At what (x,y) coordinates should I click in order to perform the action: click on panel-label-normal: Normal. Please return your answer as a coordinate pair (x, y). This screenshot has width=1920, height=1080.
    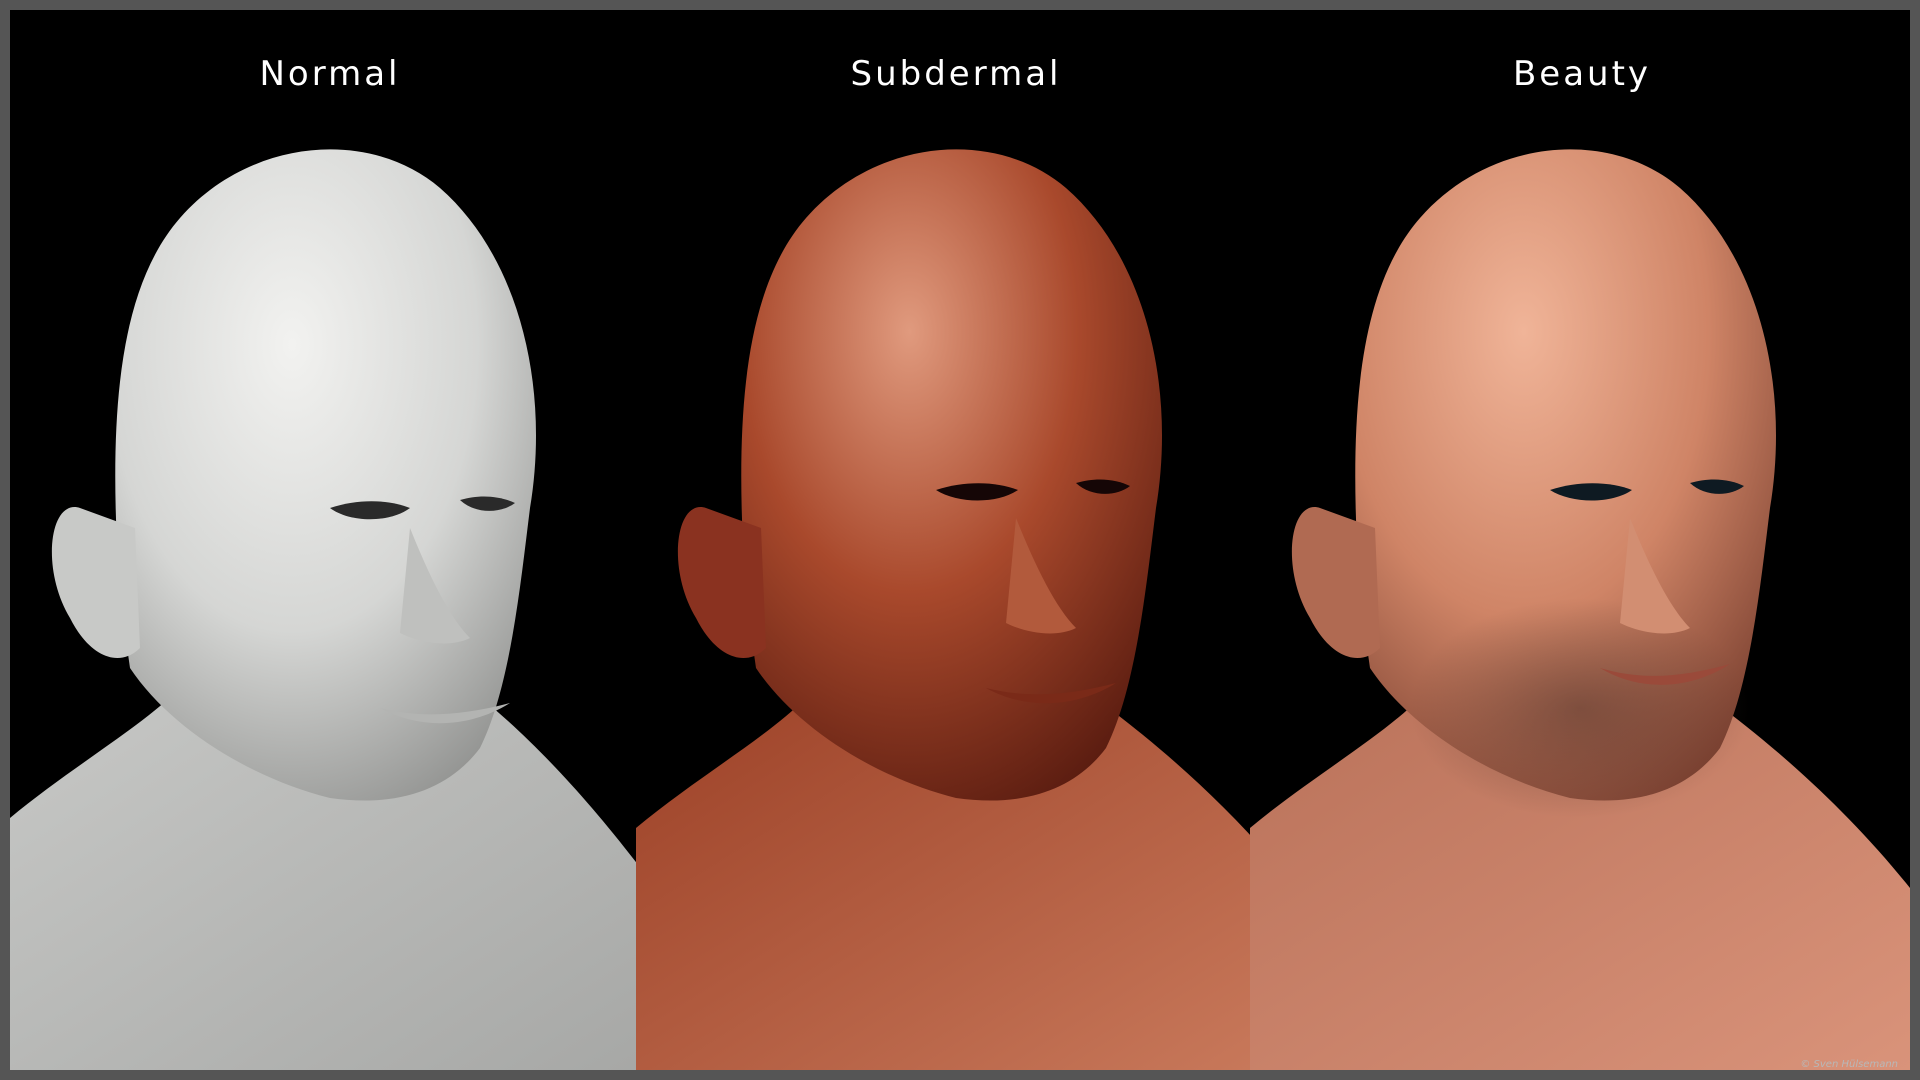
    Looking at the image, I should click on (330, 74).